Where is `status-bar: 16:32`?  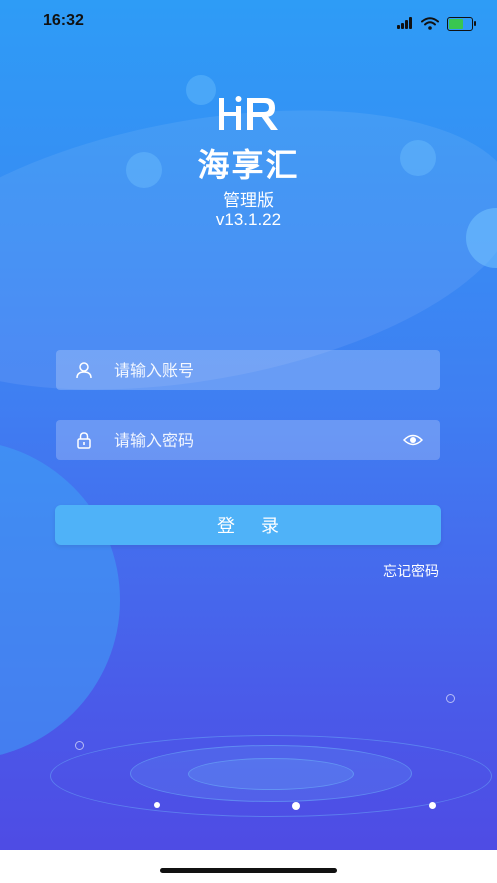 status-bar: 16:32 is located at coordinates (248, 22).